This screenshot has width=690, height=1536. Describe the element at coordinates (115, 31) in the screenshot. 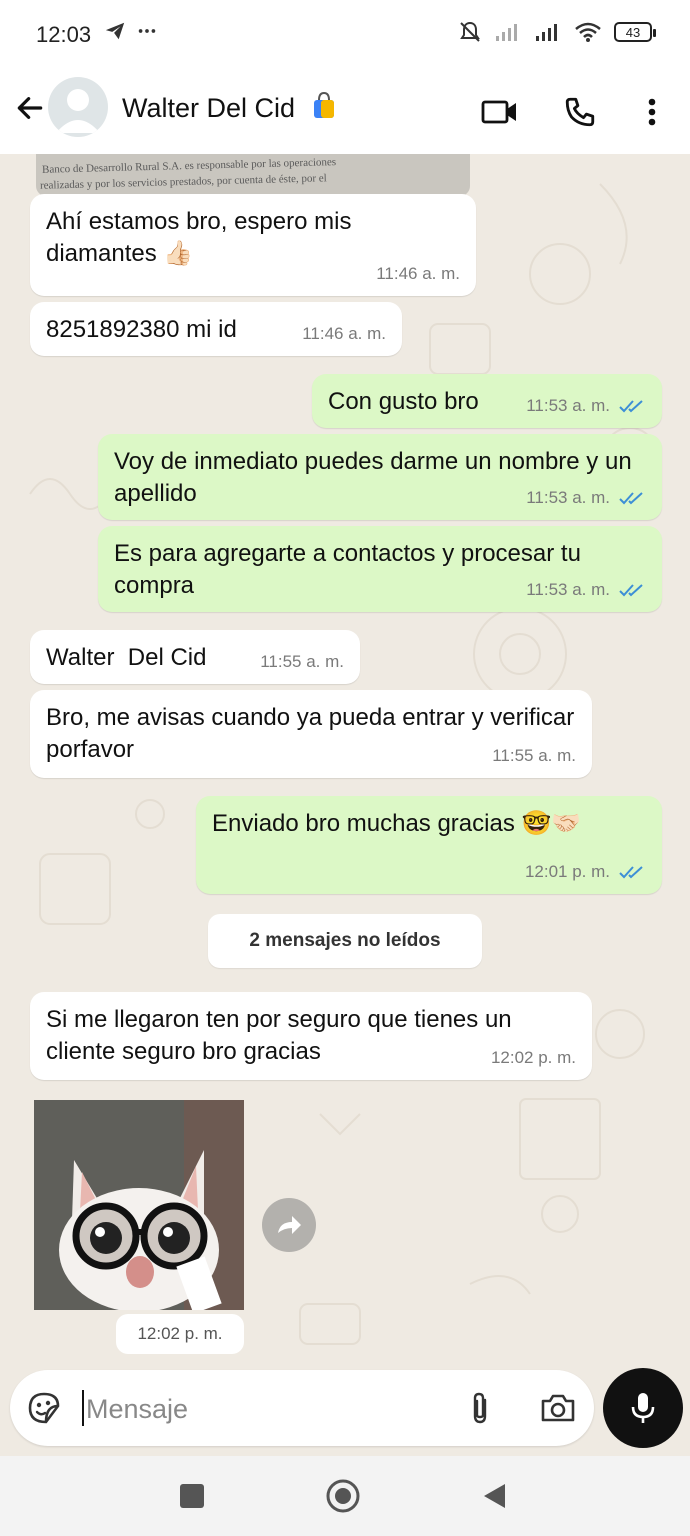

I see `telegram-icon` at that location.